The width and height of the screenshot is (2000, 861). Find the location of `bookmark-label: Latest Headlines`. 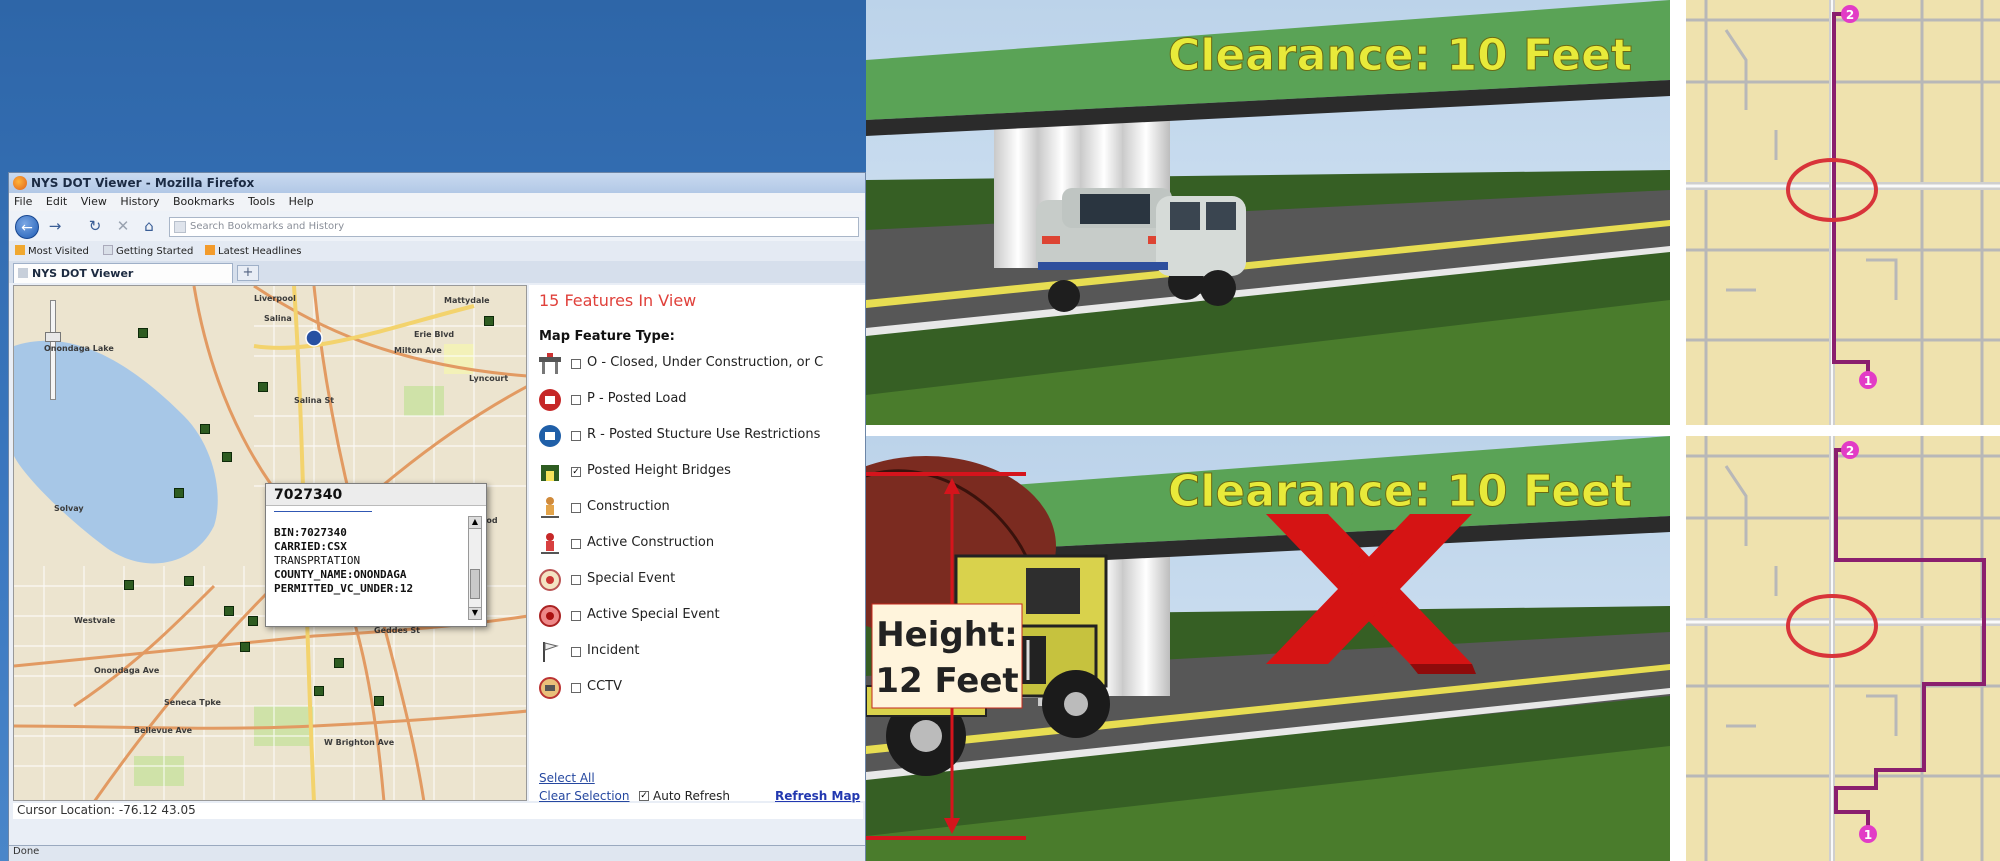

bookmark-label: Latest Headlines is located at coordinates (260, 251).